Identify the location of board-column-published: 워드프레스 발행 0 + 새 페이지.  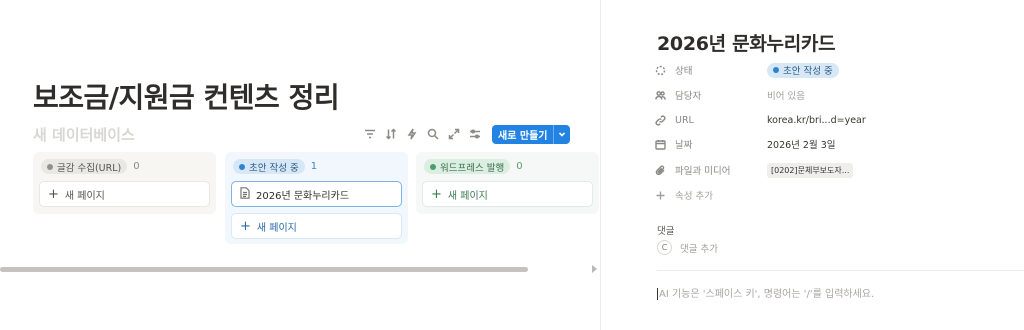
(507, 183).